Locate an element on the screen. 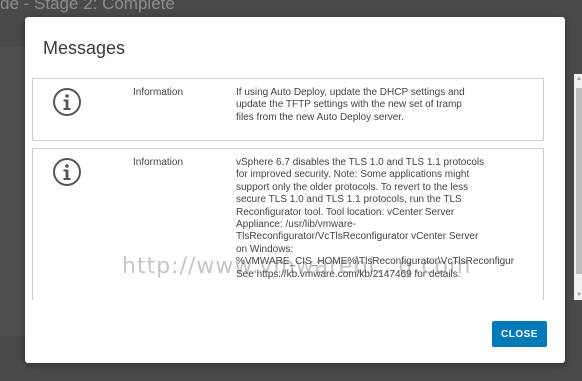 The image size is (582, 381). messages-scrollbar: ▲ ▼ is located at coordinates (578, 187).